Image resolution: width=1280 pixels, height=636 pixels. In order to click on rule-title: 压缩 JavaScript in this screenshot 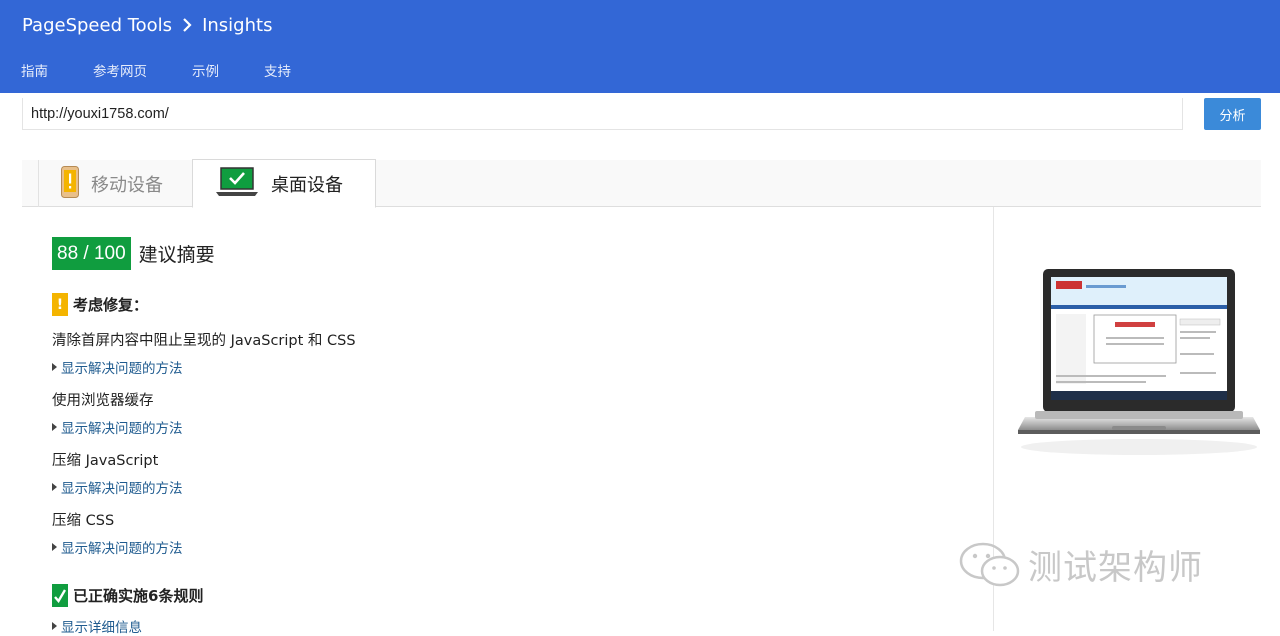, I will do `click(105, 461)`.